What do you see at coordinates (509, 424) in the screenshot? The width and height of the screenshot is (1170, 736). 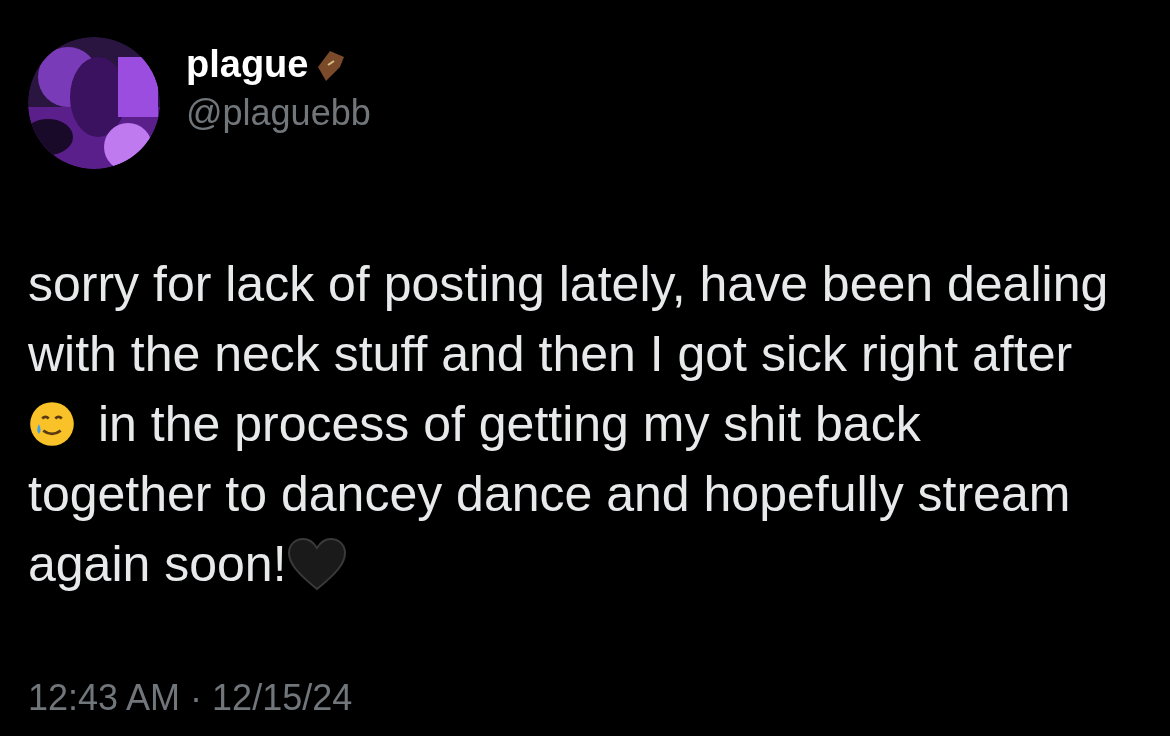 I see `post-text: in the process of getting my shit back` at bounding box center [509, 424].